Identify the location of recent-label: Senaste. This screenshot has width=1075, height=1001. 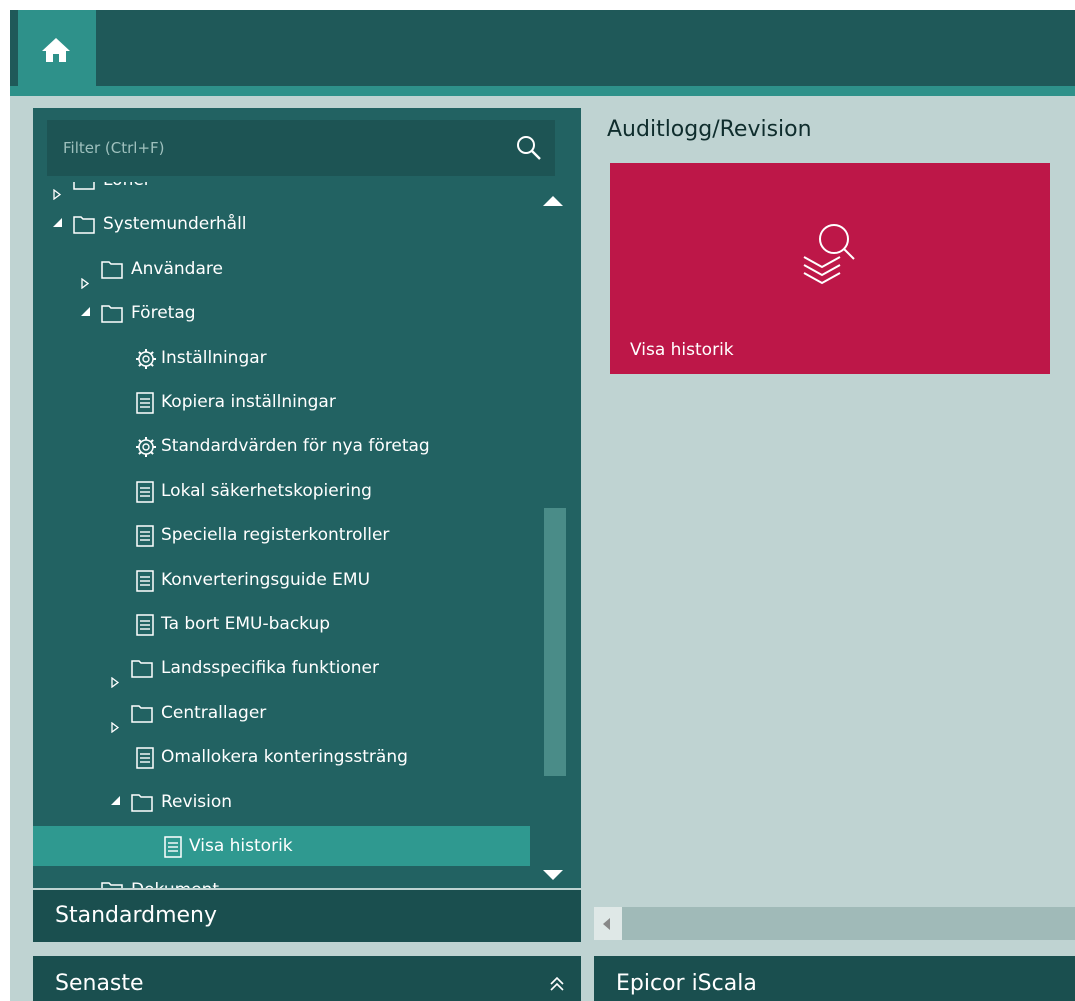
(99, 983).